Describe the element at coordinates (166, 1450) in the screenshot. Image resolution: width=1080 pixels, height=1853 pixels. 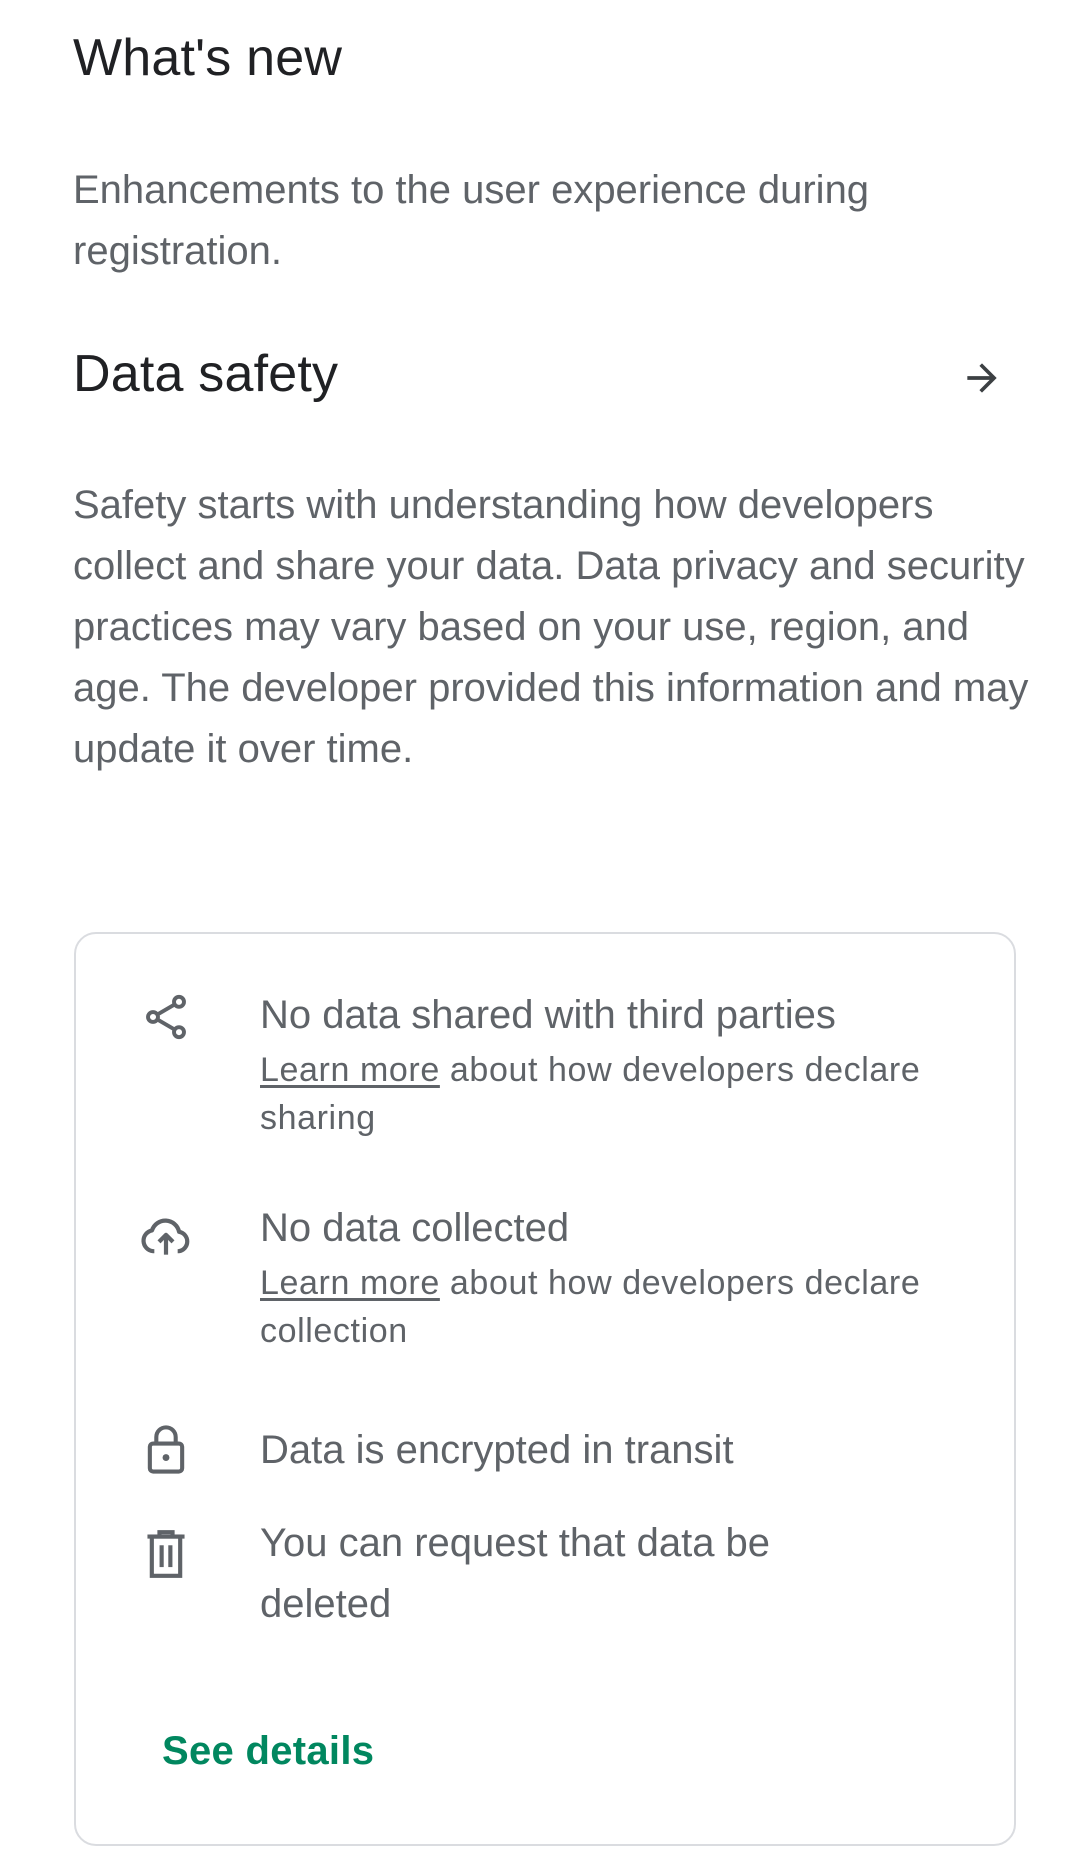
I see `lock-icon` at that location.